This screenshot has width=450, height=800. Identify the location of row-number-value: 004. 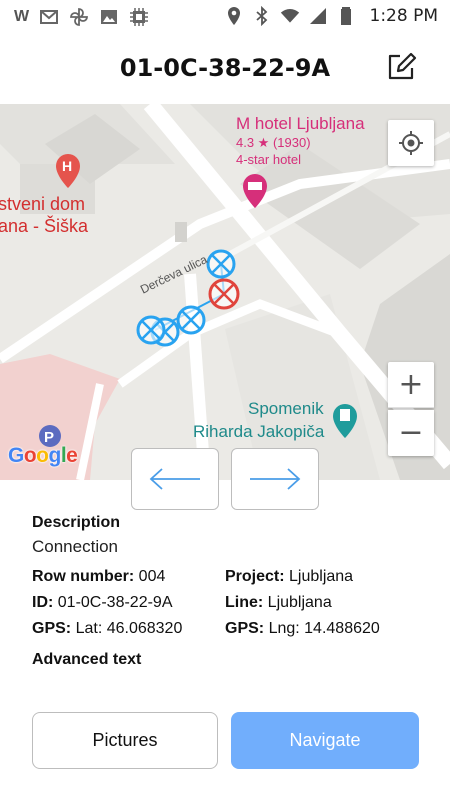
(150, 576).